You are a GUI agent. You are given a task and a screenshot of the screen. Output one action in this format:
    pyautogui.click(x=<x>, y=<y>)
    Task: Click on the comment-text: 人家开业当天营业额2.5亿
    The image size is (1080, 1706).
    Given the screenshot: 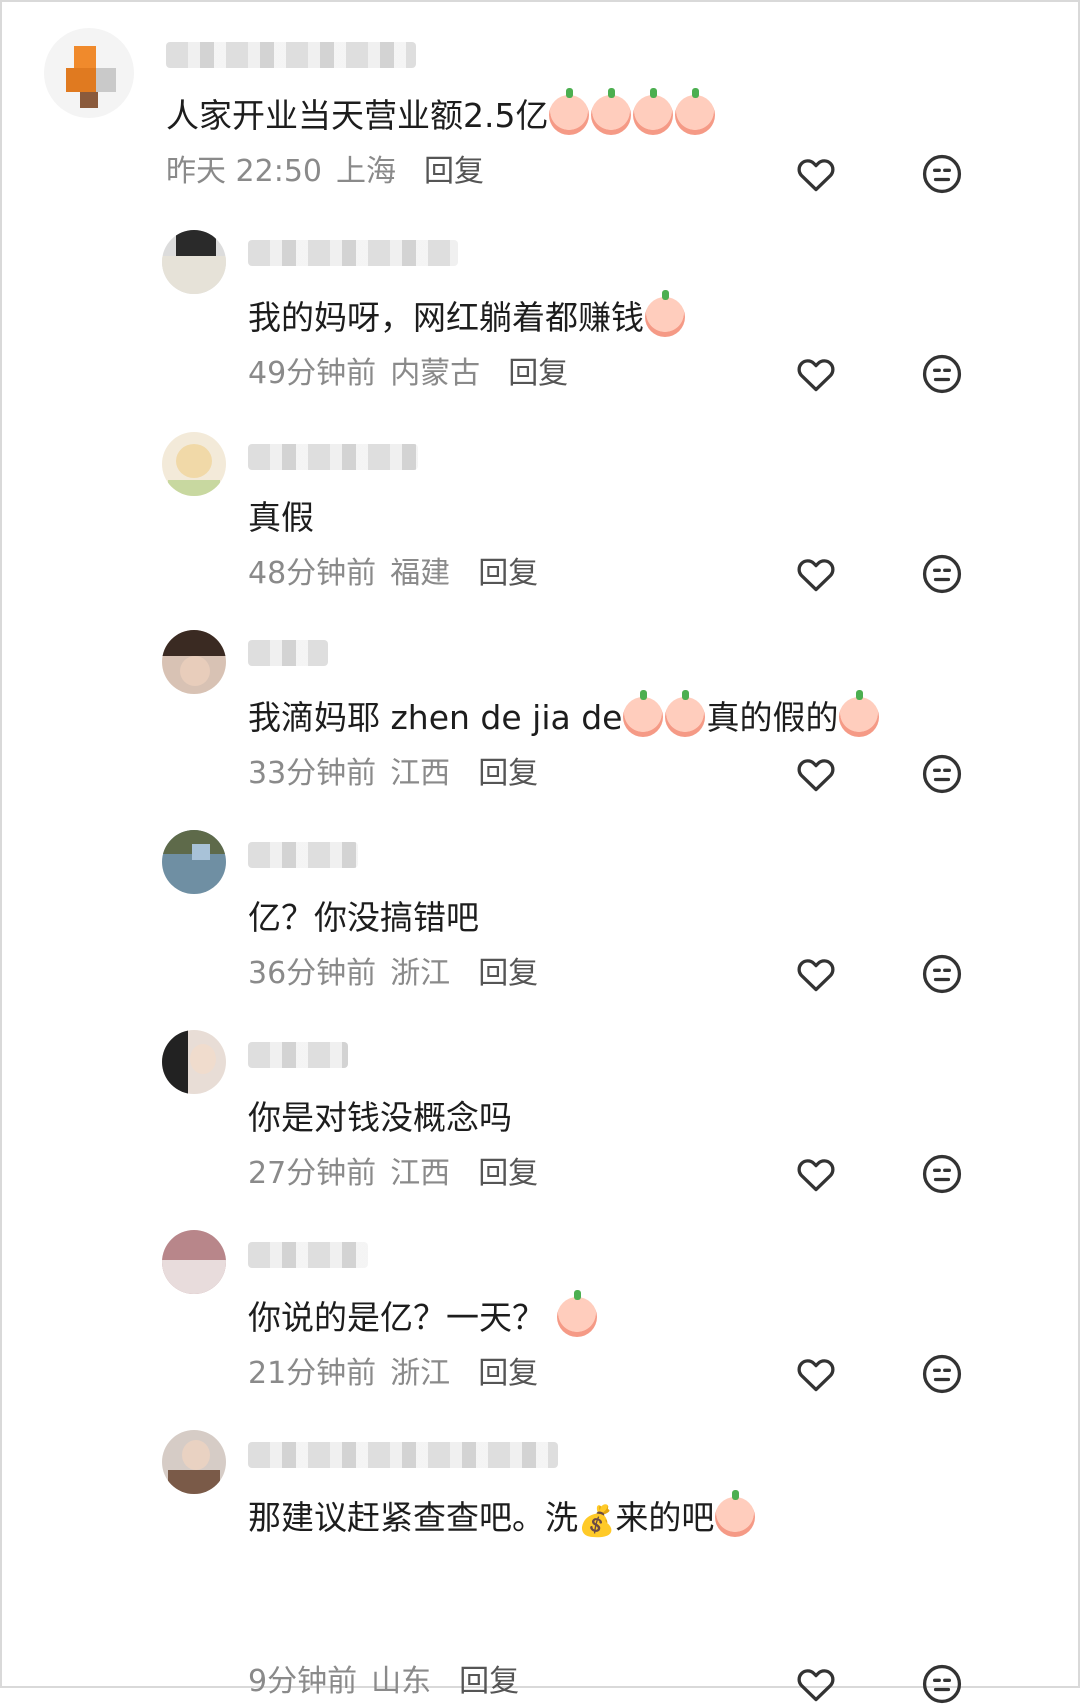 What is the action you would take?
    pyautogui.click(x=441, y=113)
    